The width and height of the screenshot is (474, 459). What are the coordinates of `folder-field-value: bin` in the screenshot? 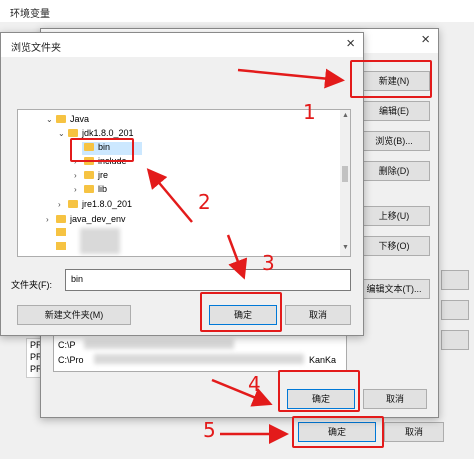 It's located at (77, 279).